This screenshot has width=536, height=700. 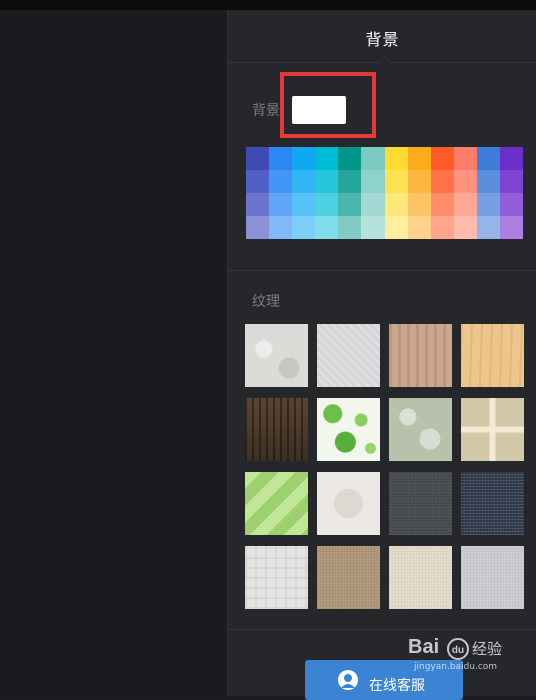 What do you see at coordinates (511, 204) in the screenshot?
I see `palette-color-r3-c12` at bounding box center [511, 204].